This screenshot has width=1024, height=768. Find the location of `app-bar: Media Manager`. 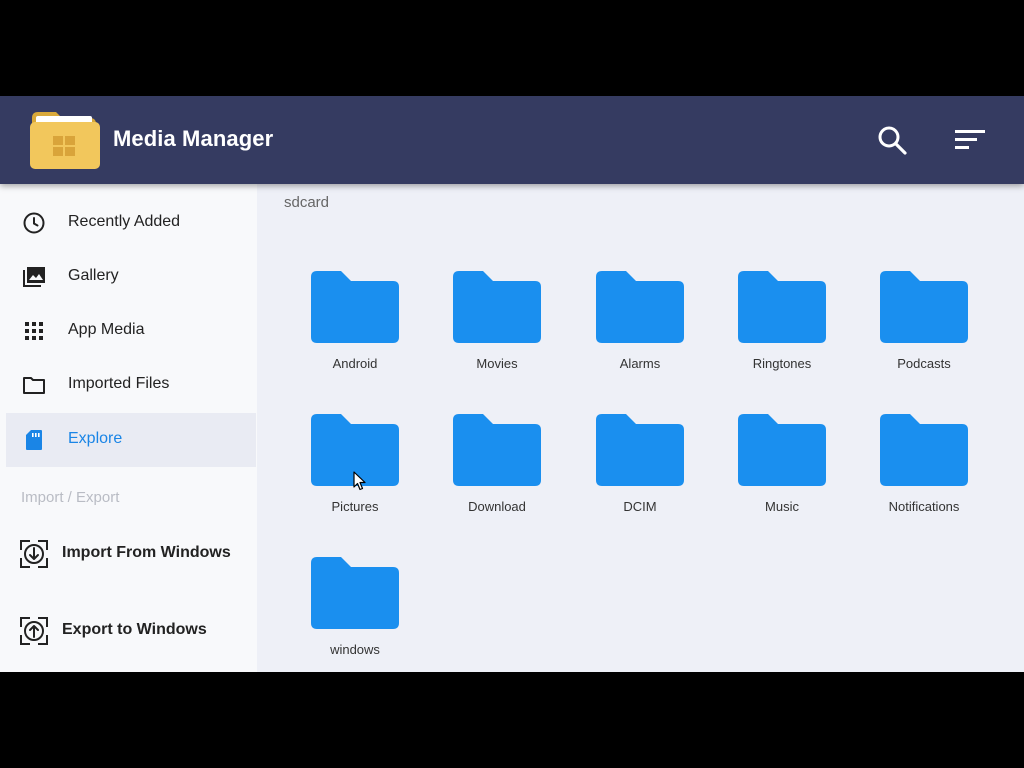

app-bar: Media Manager is located at coordinates (512, 140).